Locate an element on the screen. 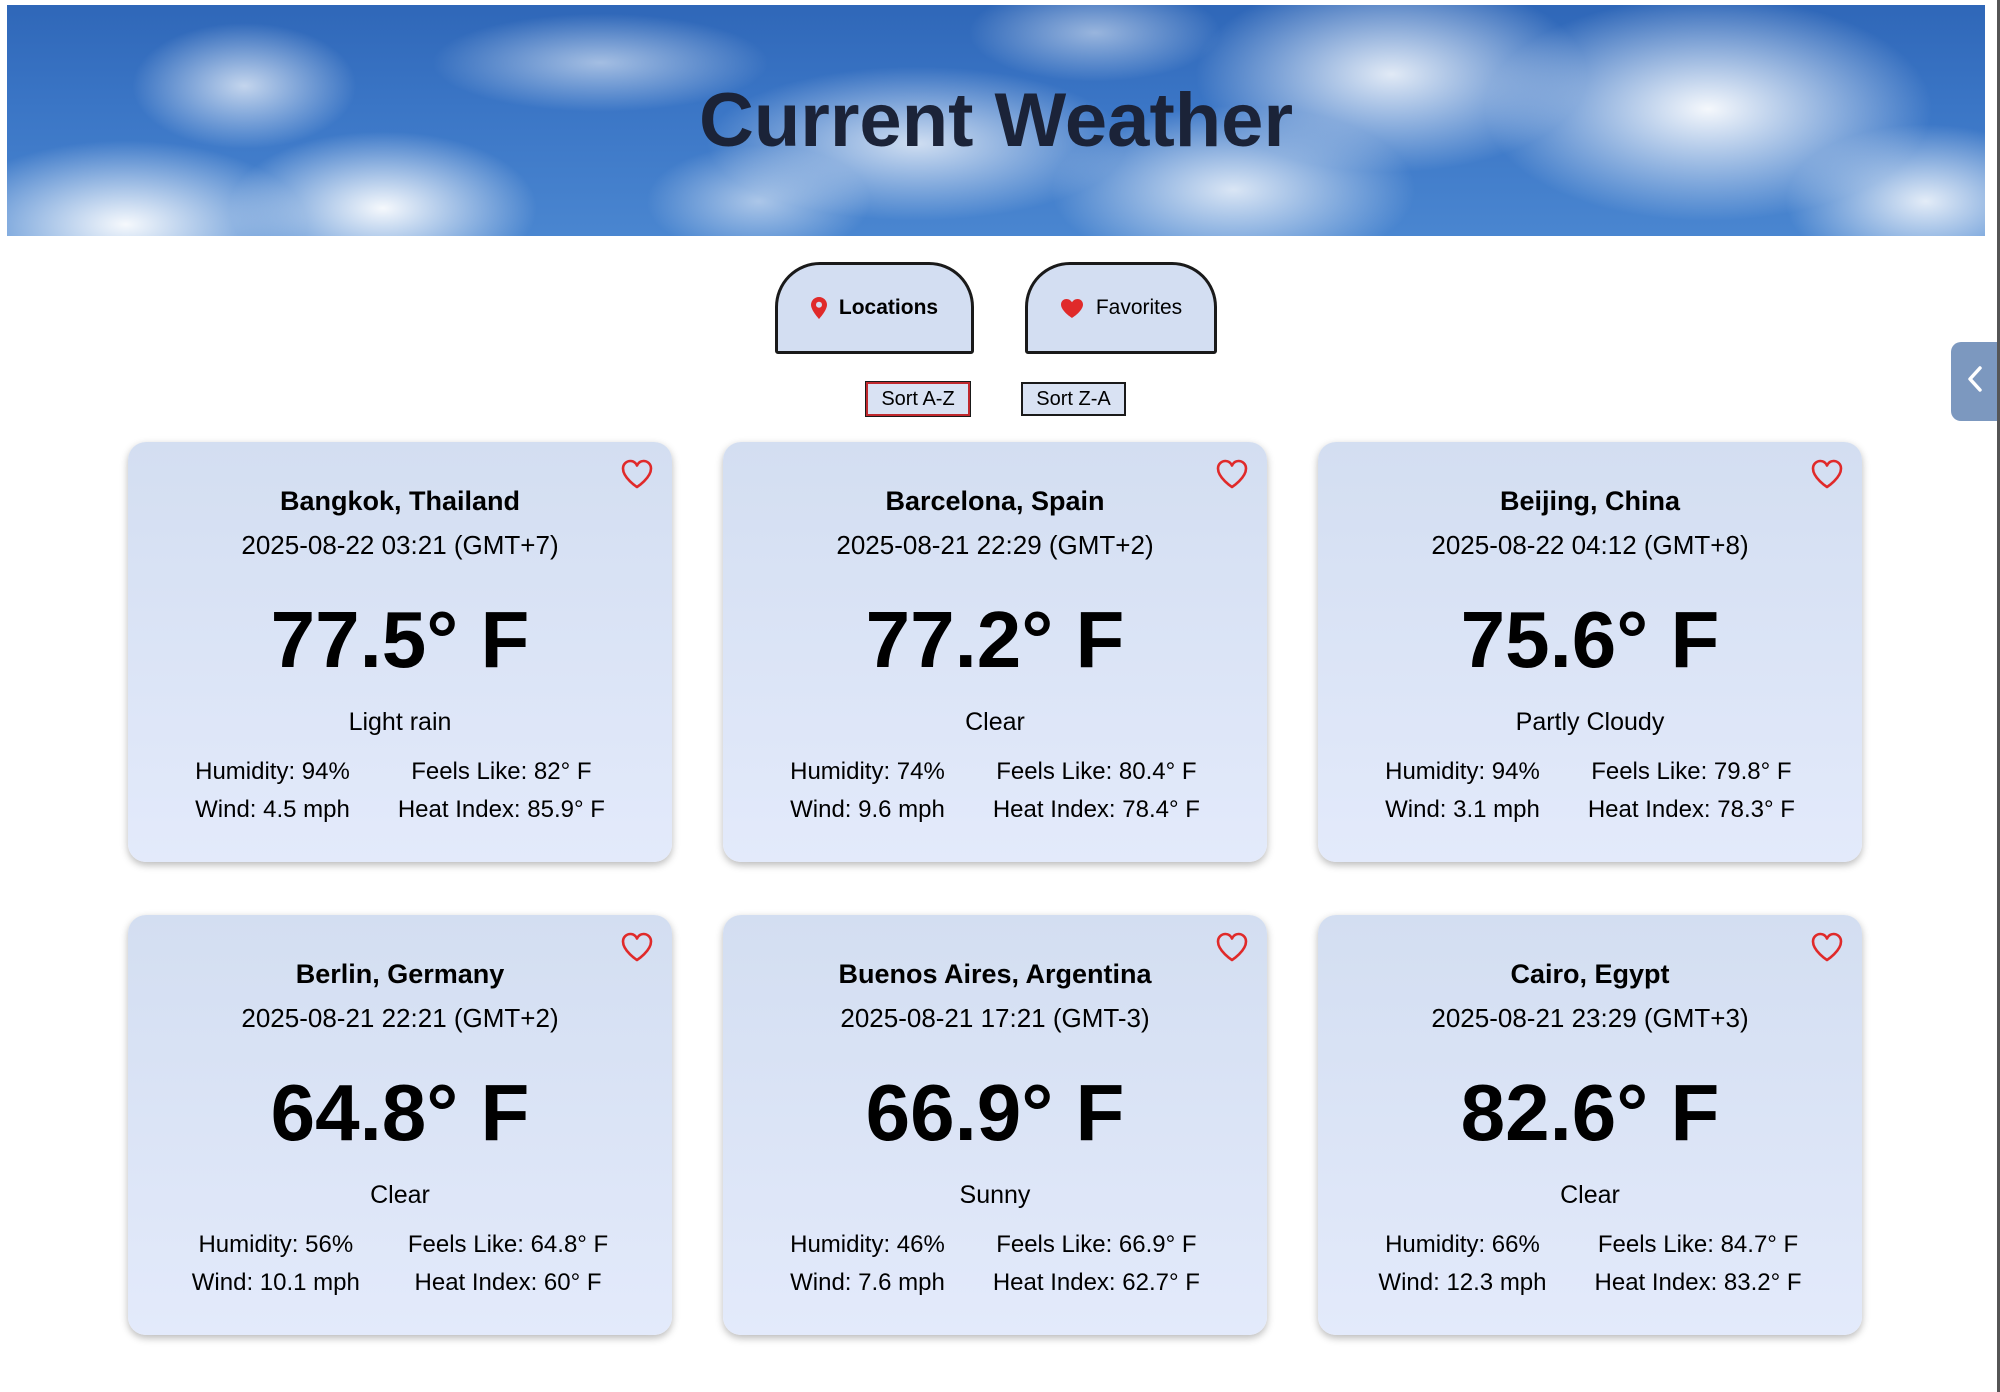 The image size is (2000, 1392). card-feels-like: Feels Like: 64.8° F is located at coordinates (508, 1244).